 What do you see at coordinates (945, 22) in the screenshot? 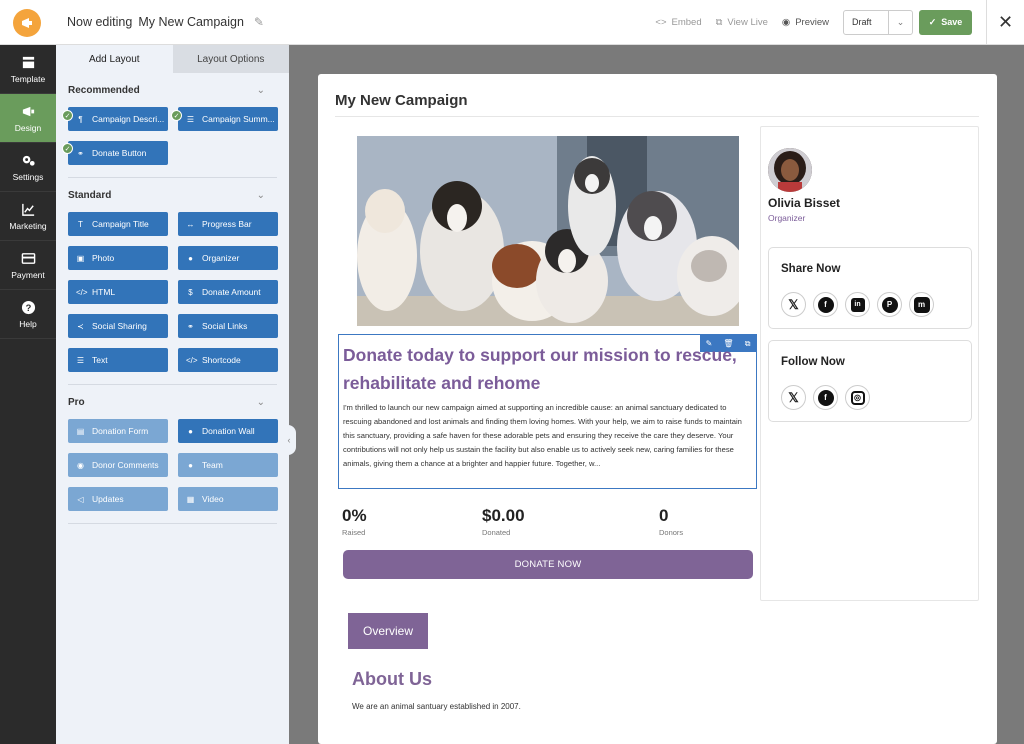
I see `save-button: ✓ Save` at bounding box center [945, 22].